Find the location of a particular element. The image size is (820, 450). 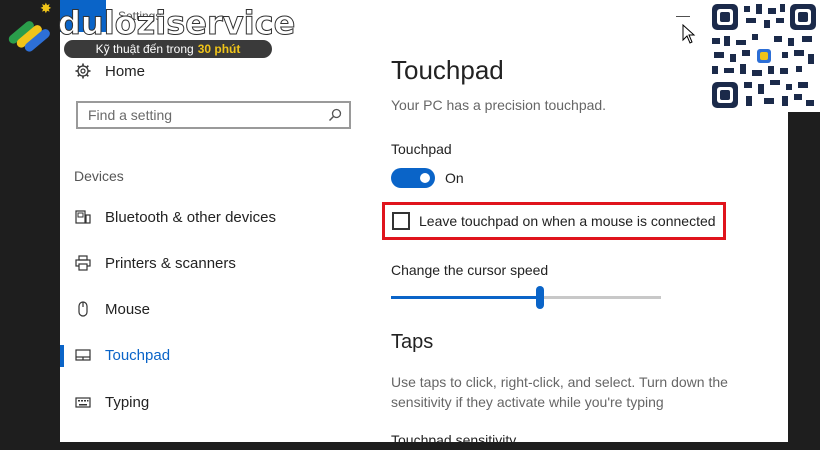

sidebar-item-printers: Printers & scanners is located at coordinates (155, 263).